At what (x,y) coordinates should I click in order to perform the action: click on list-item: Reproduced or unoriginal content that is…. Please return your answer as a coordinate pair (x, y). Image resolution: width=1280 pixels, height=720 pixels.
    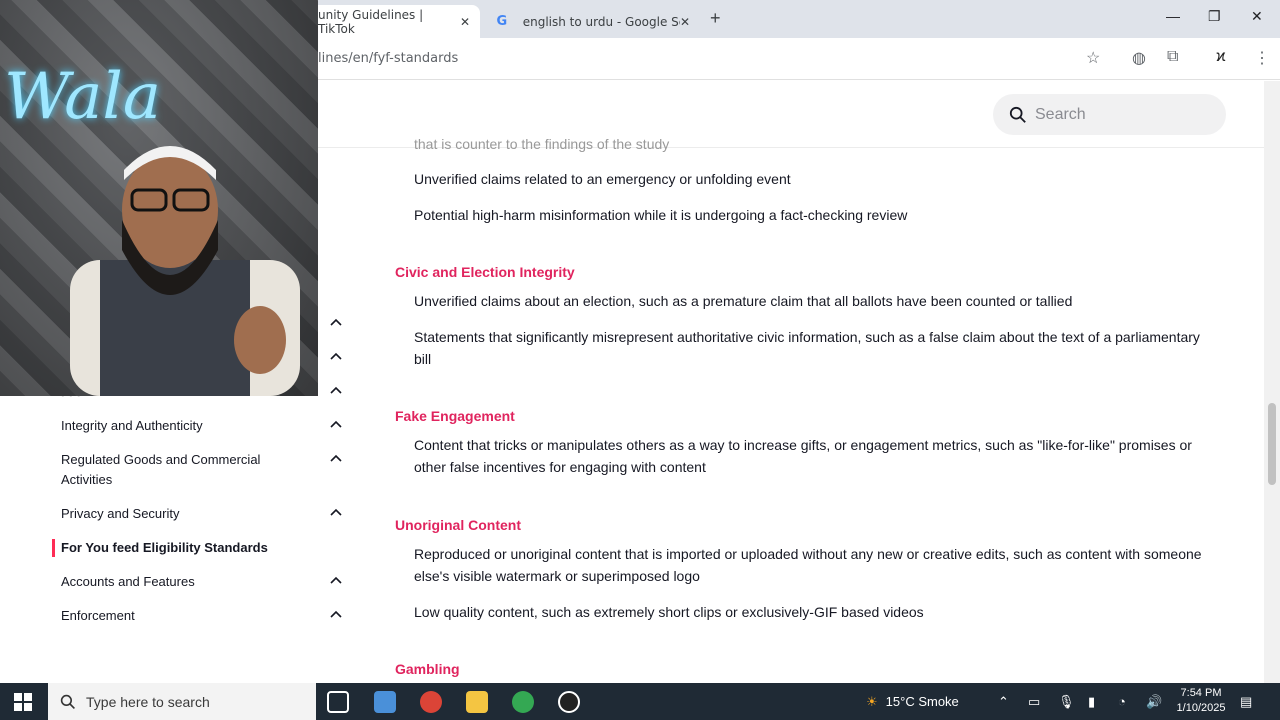
    Looking at the image, I should click on (808, 565).